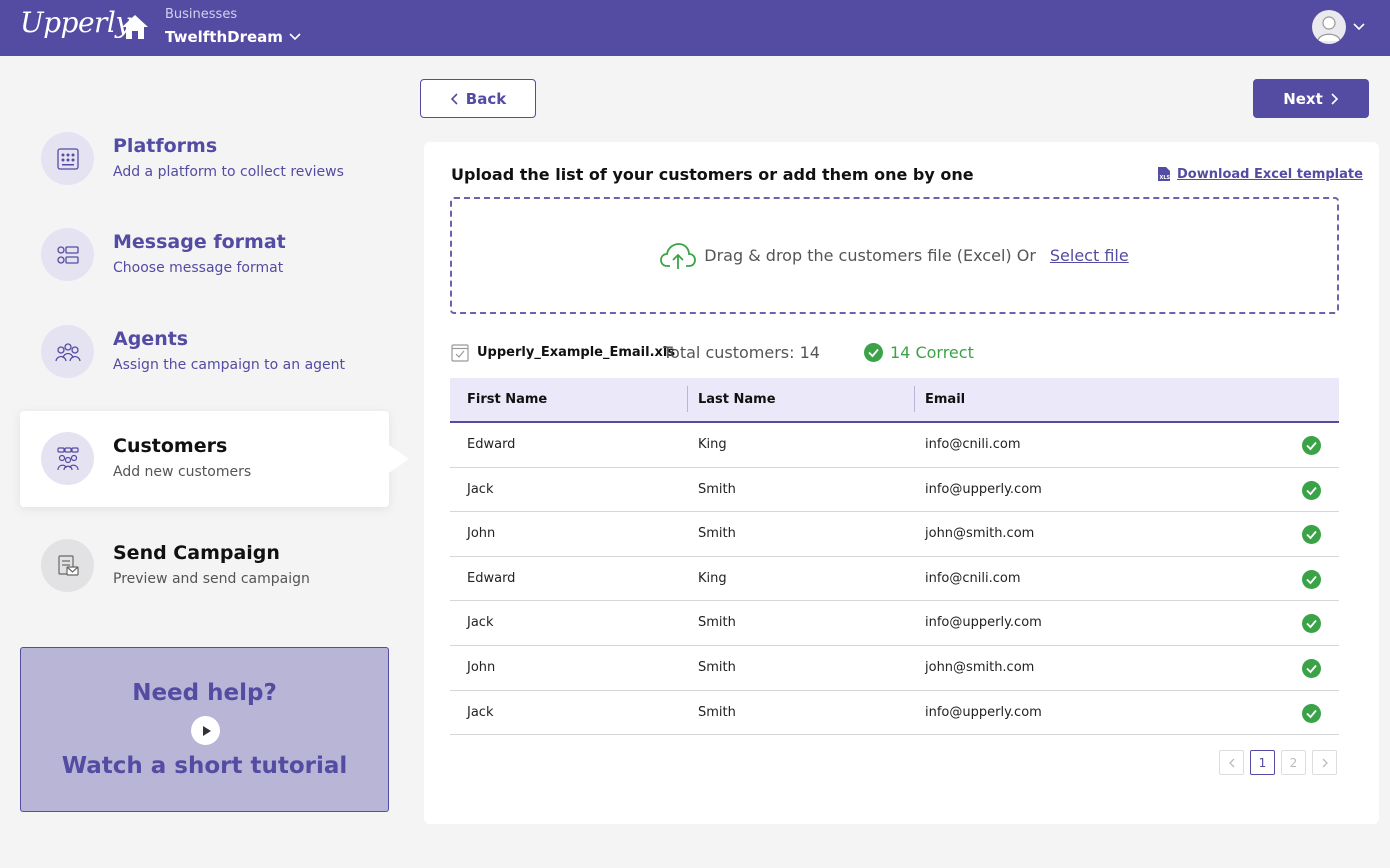 This screenshot has height=868, width=1390. What do you see at coordinates (741, 352) in the screenshot?
I see `total-customers: Total customers: 14` at bounding box center [741, 352].